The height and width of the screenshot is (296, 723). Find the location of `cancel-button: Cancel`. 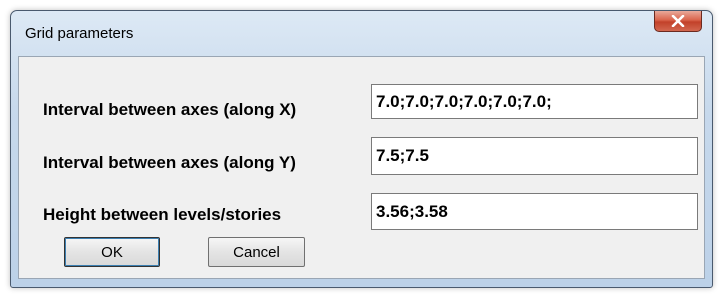

cancel-button: Cancel is located at coordinates (256, 252).